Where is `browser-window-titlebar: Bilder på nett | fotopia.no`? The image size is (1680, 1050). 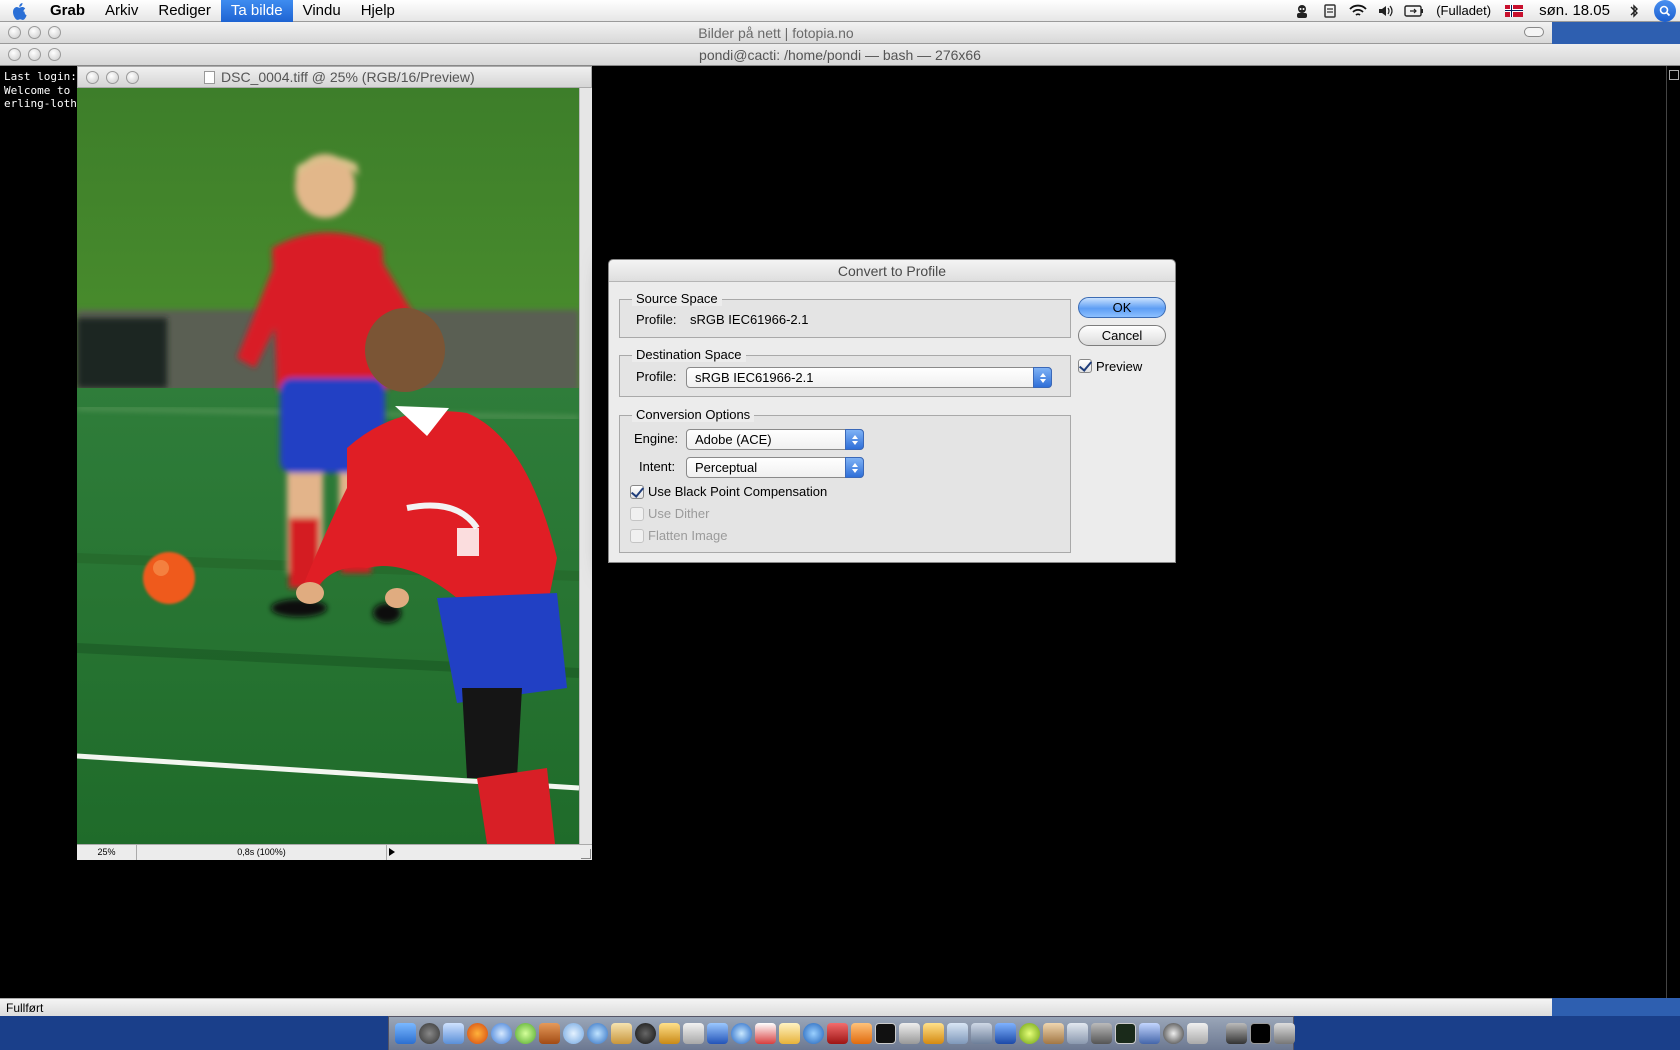
browser-window-titlebar: Bilder på nett | fotopia.no is located at coordinates (776, 33).